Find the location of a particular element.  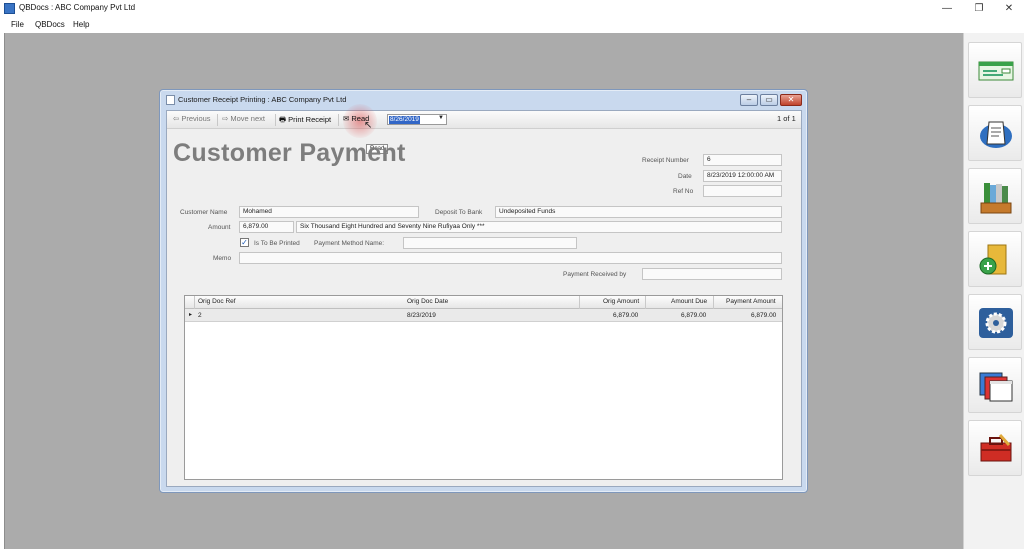

payment-received-by-field is located at coordinates (712, 274).